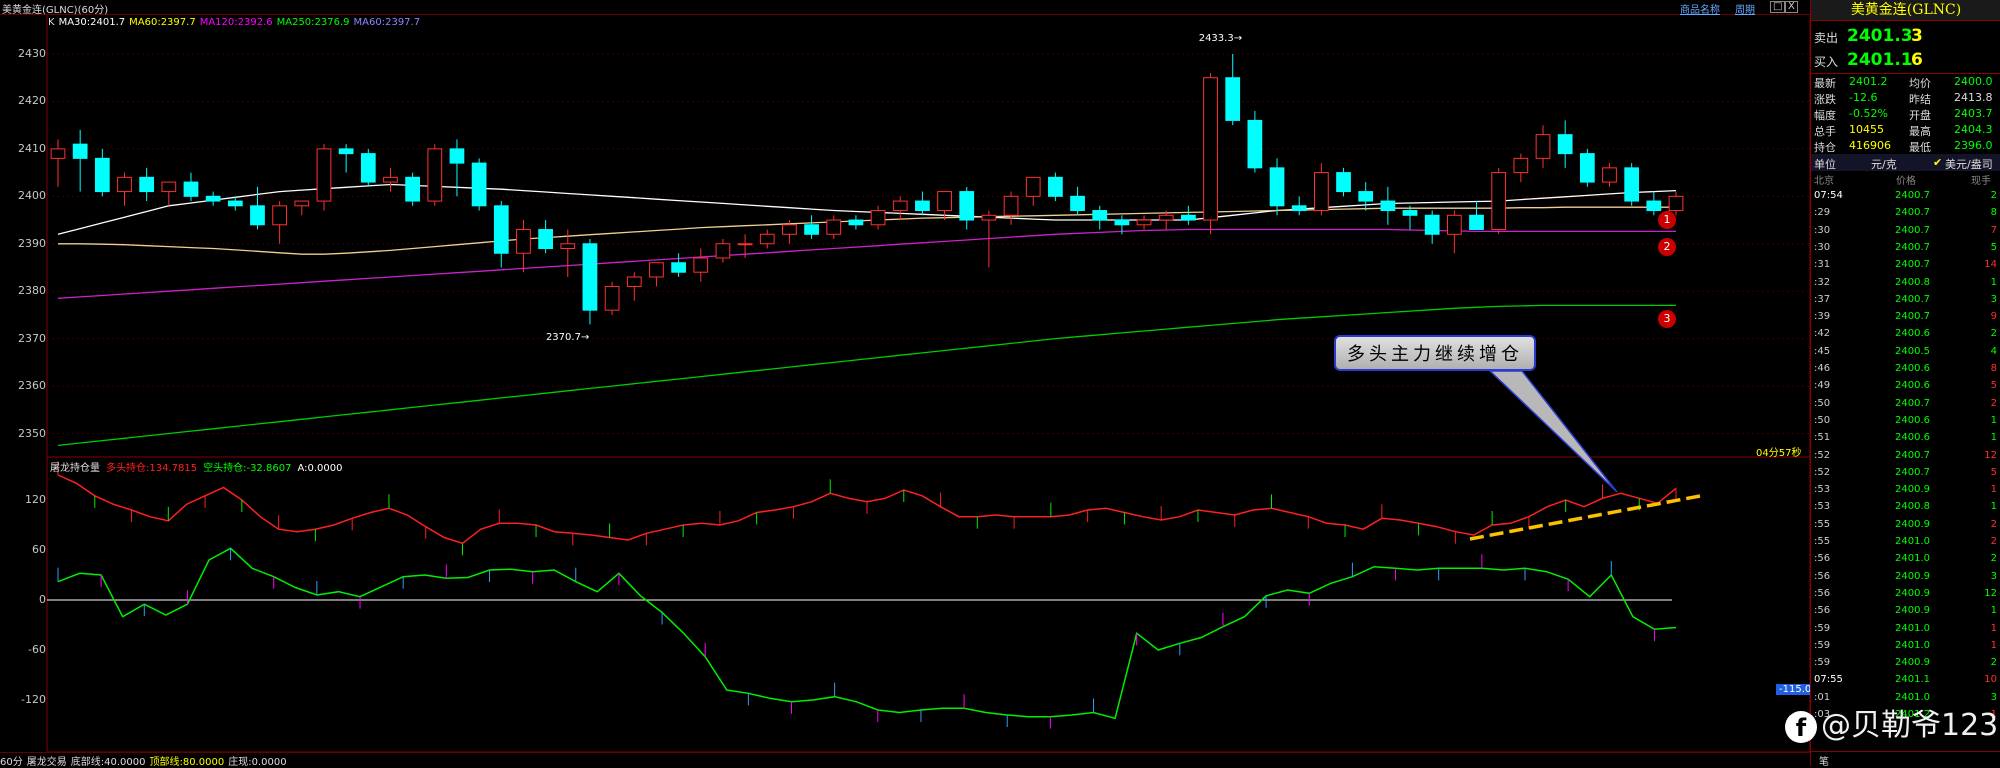  What do you see at coordinates (1973, 145) in the screenshot?
I see `stat-value: 2396.0` at bounding box center [1973, 145].